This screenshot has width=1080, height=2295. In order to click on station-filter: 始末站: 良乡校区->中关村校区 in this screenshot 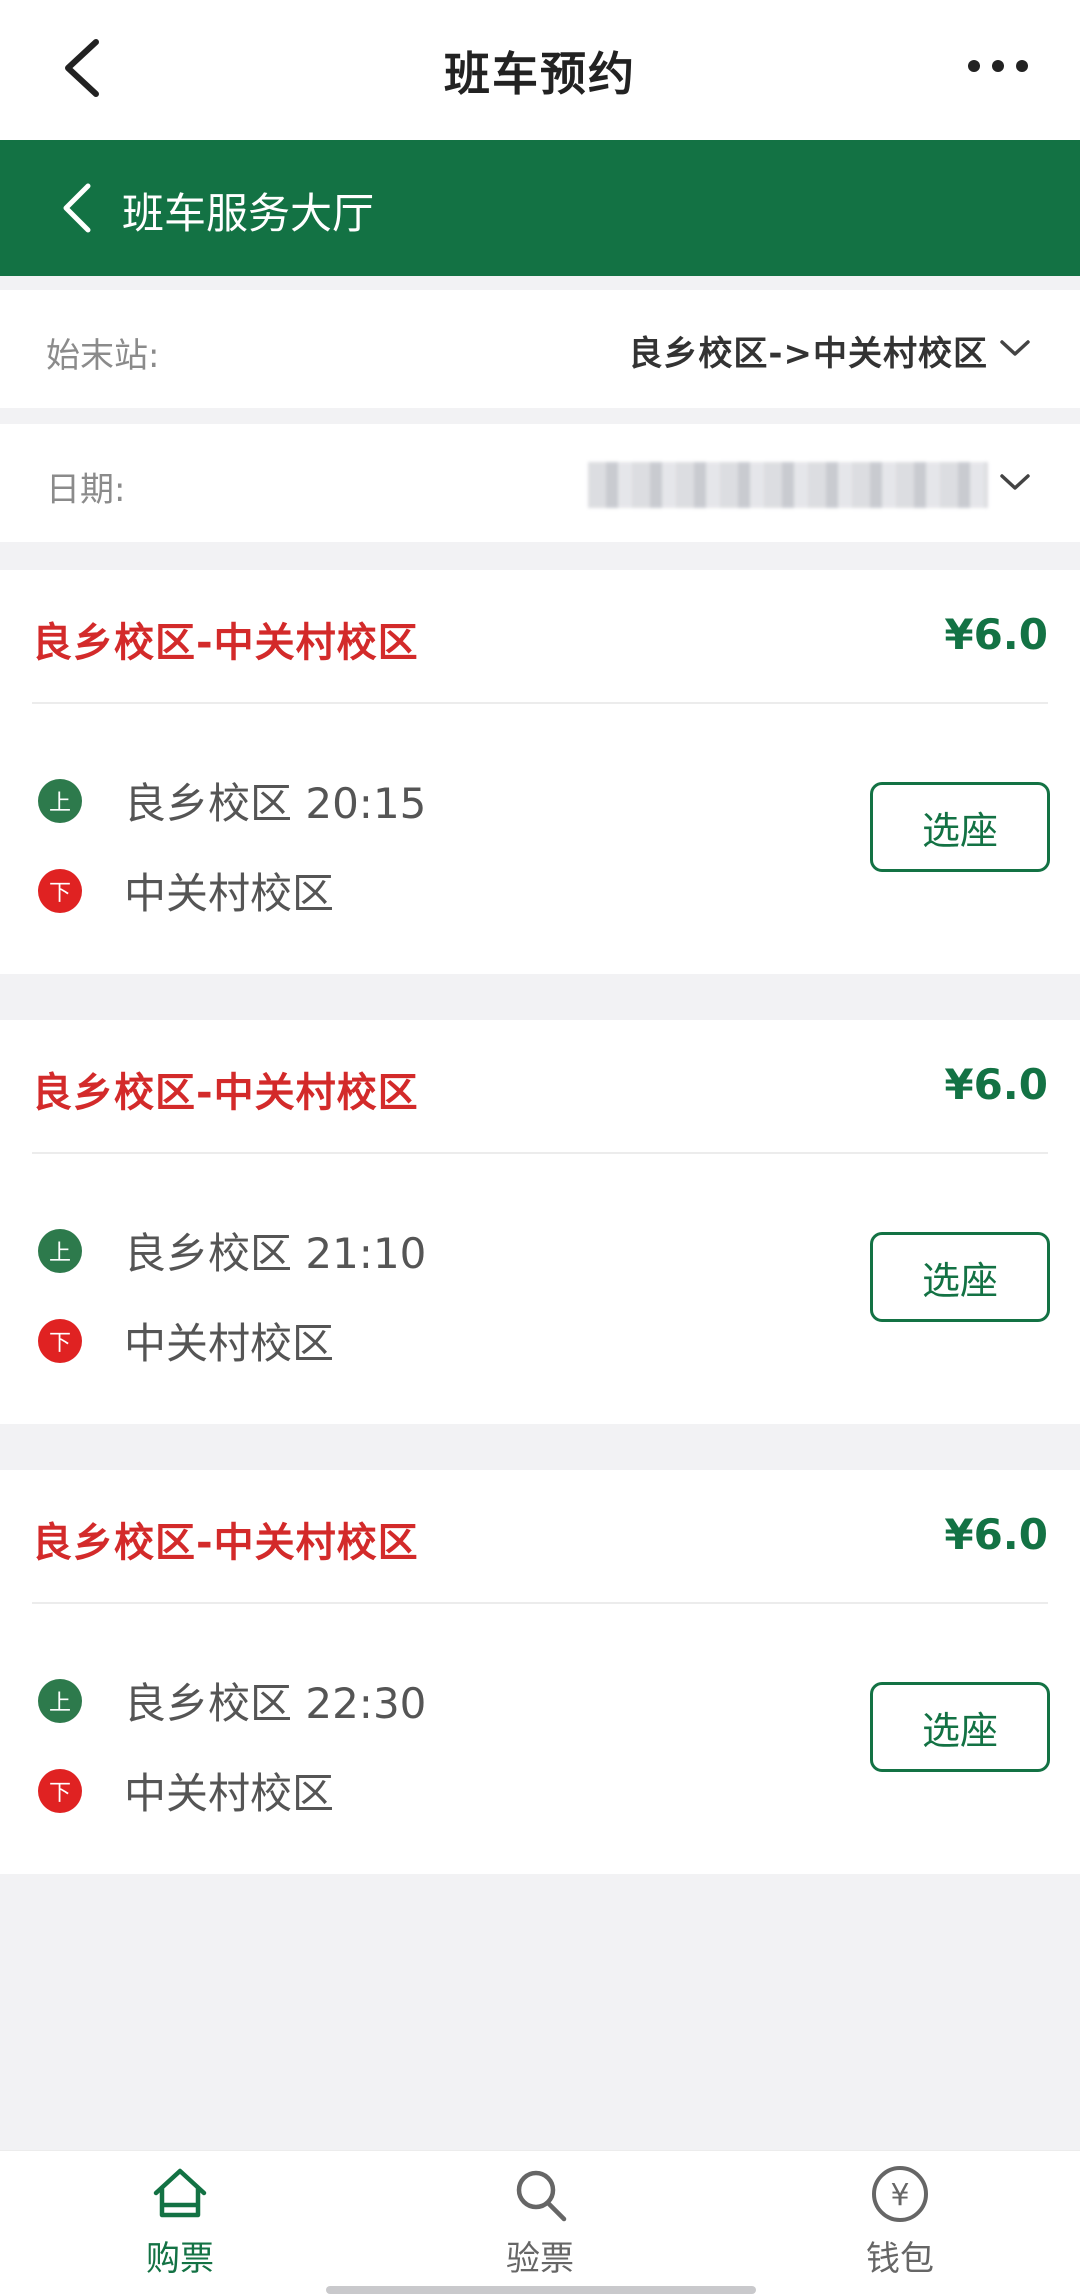, I will do `click(540, 349)`.